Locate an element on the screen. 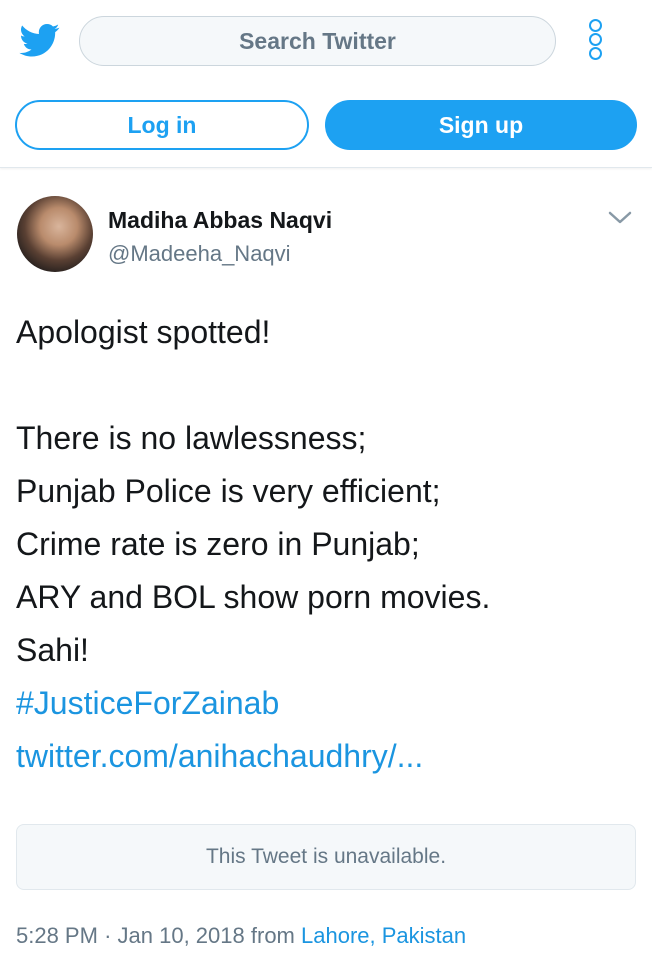  more-options-icon is located at coordinates (596, 40).